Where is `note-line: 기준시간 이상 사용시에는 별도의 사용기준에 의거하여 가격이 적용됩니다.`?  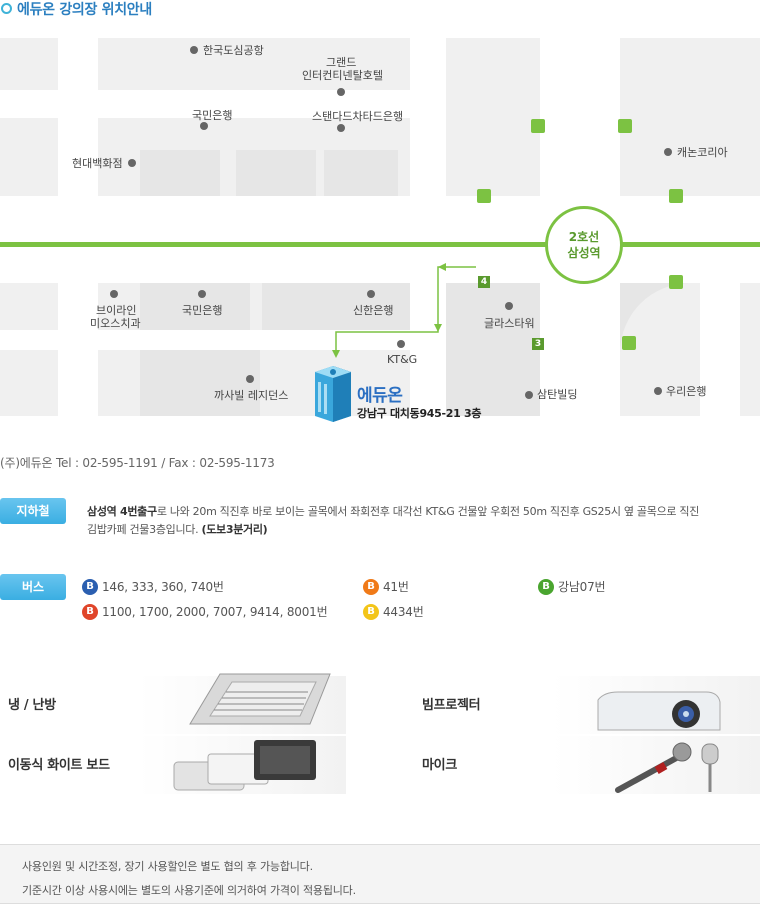
note-line: 기준시간 이상 사용시에는 별도의 사용기준에 의거하여 가격이 적용됩니다. is located at coordinates (189, 890).